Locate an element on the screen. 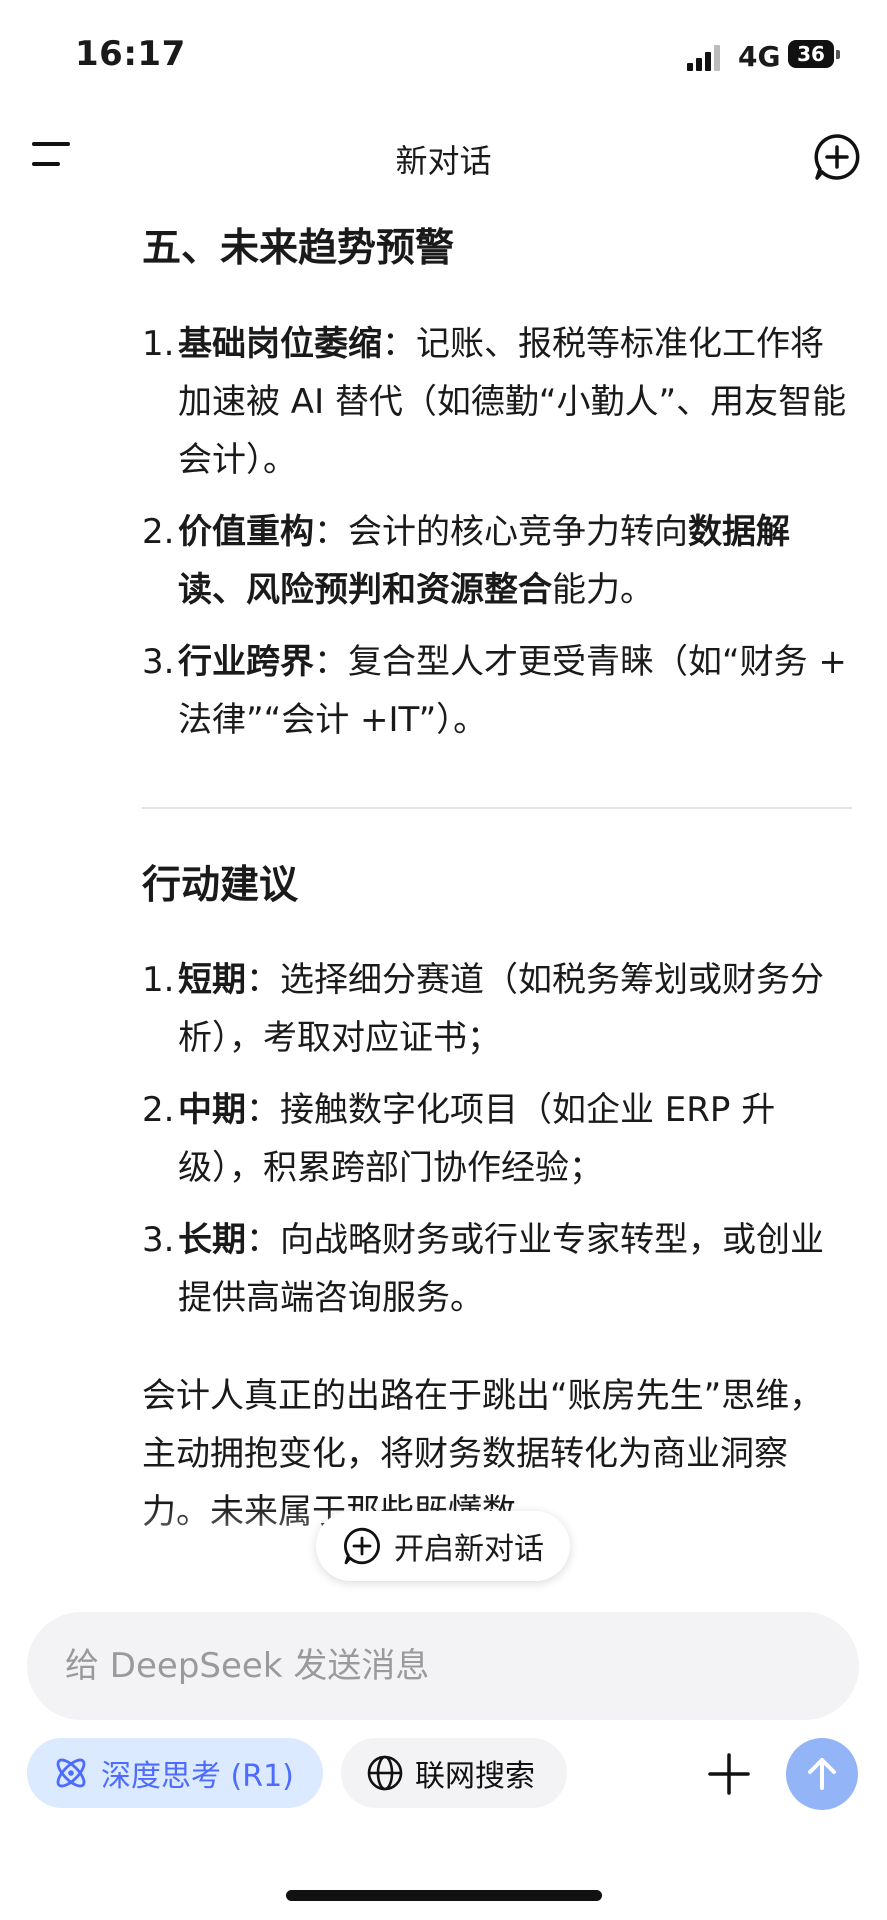  start-new-chat-button: 开启新对话 is located at coordinates (443, 1546).